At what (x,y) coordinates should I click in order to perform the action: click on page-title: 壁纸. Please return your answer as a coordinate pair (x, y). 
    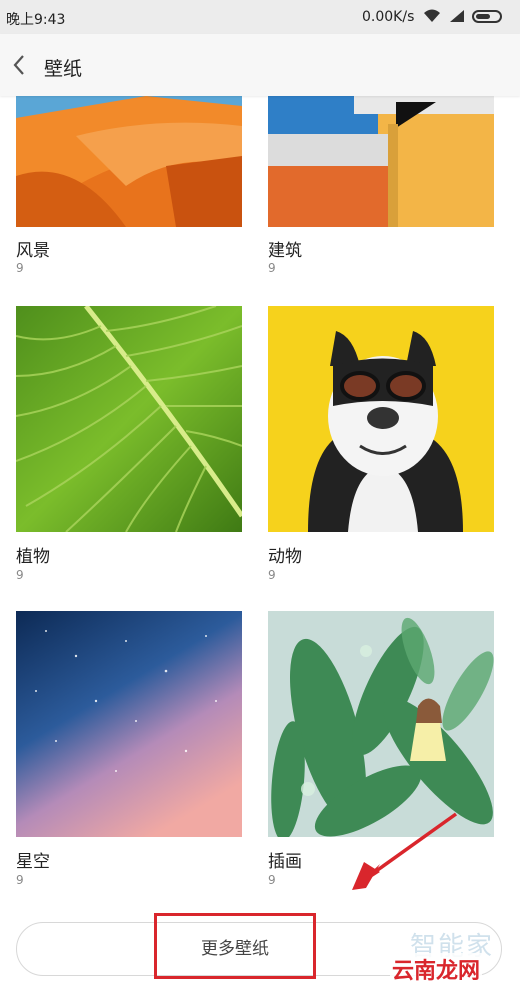
    Looking at the image, I should click on (63, 69).